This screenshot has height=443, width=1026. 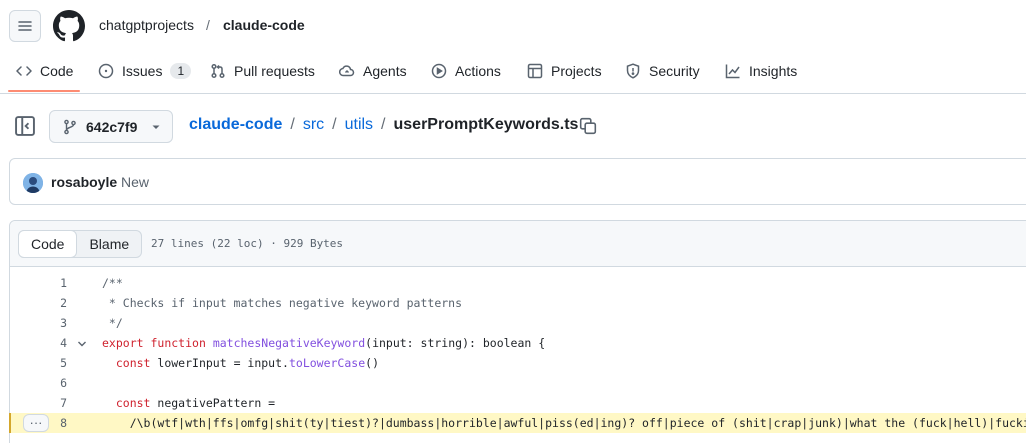 What do you see at coordinates (38, 403) in the screenshot?
I see `line-number: 7` at bounding box center [38, 403].